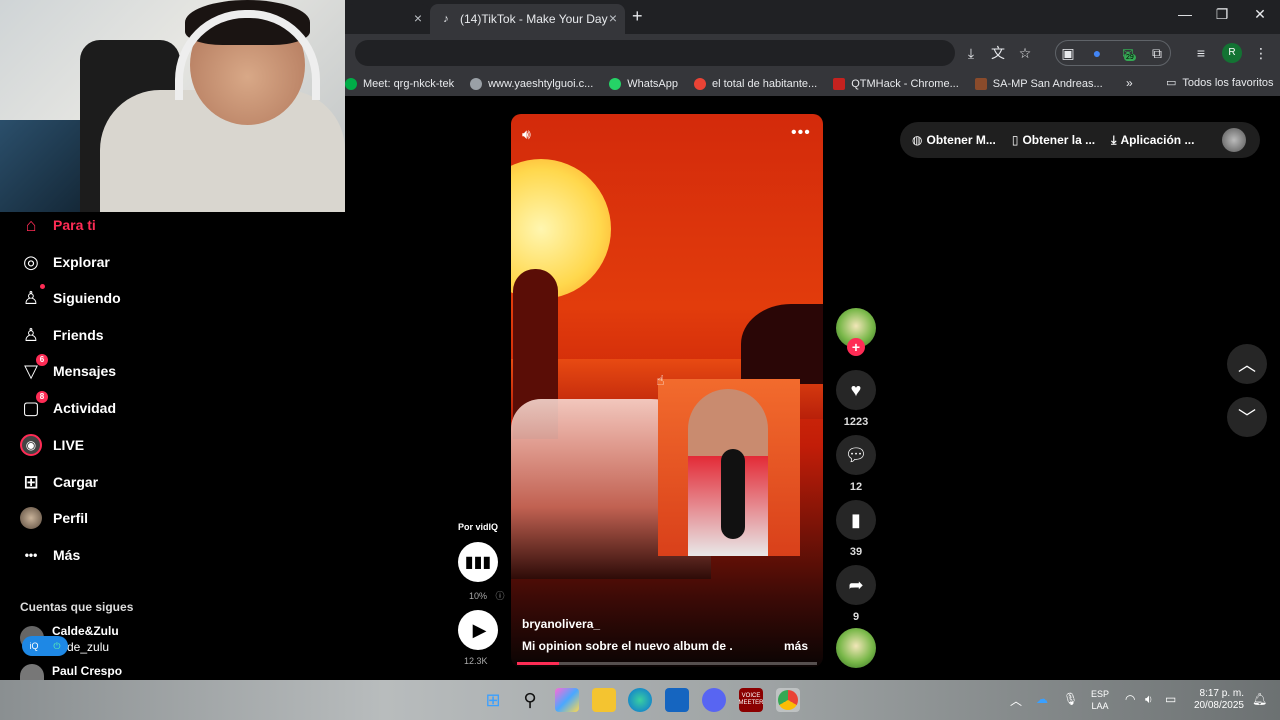  I want to click on close-window-icon: ✕, so click(1260, 14).